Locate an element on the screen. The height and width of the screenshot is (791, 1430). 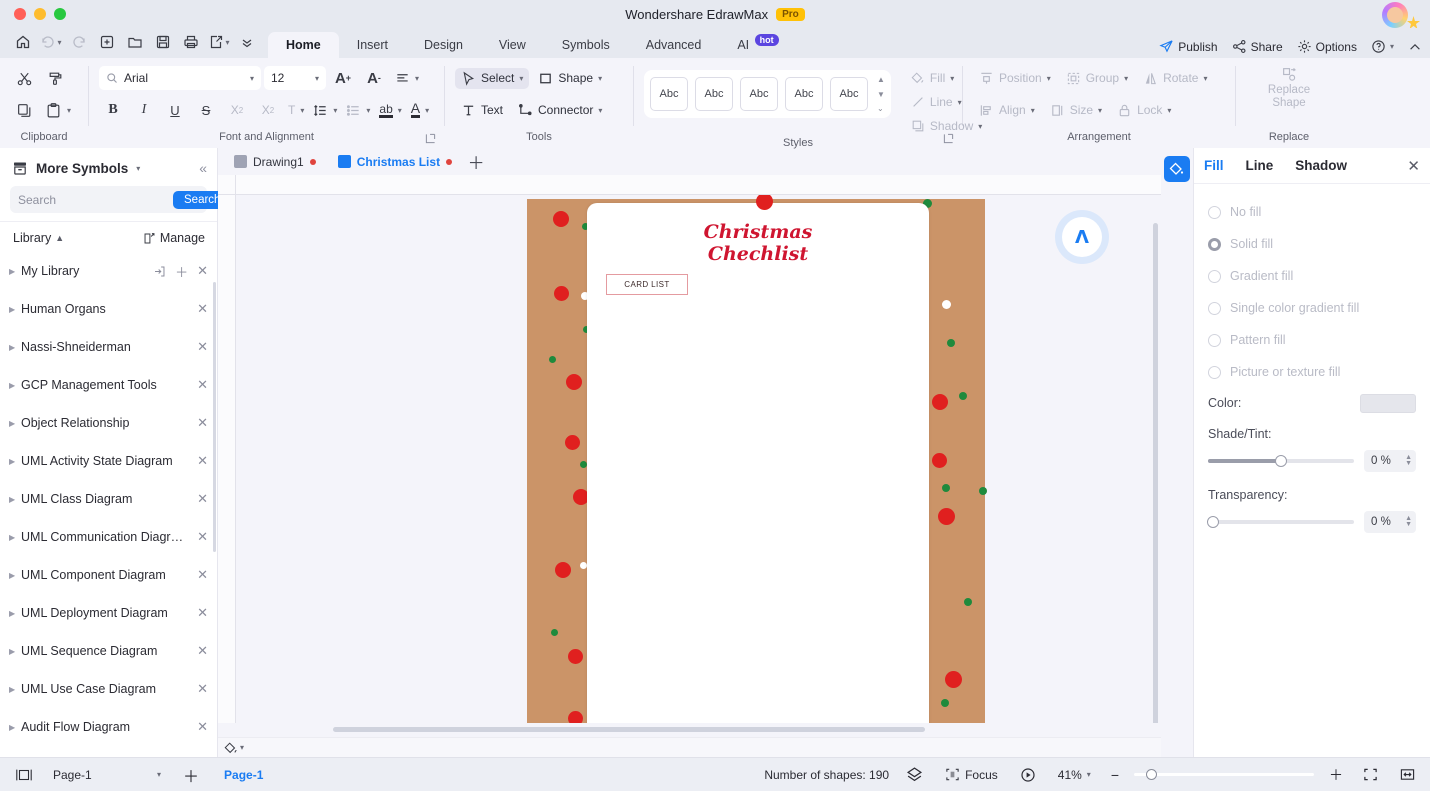
save-icon is located at coordinates (163, 42).